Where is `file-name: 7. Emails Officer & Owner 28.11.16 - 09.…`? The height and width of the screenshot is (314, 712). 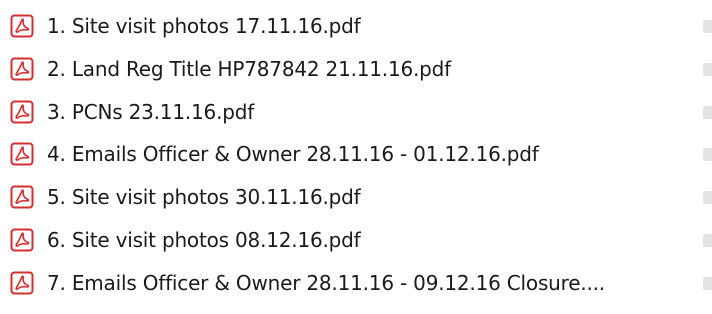 file-name: 7. Emails Officer & Owner 28.11.16 - 09.… is located at coordinates (326, 282).